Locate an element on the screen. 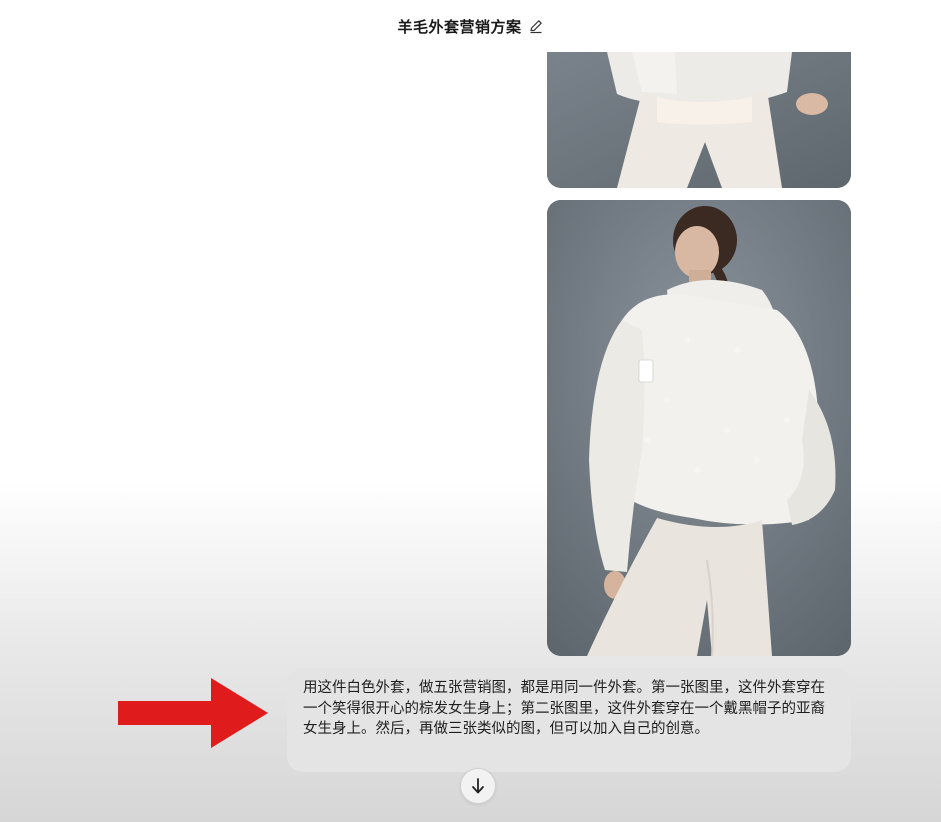 This screenshot has width=941, height=822. chat-header: 羊毛外套营销方案 is located at coordinates (470, 26).